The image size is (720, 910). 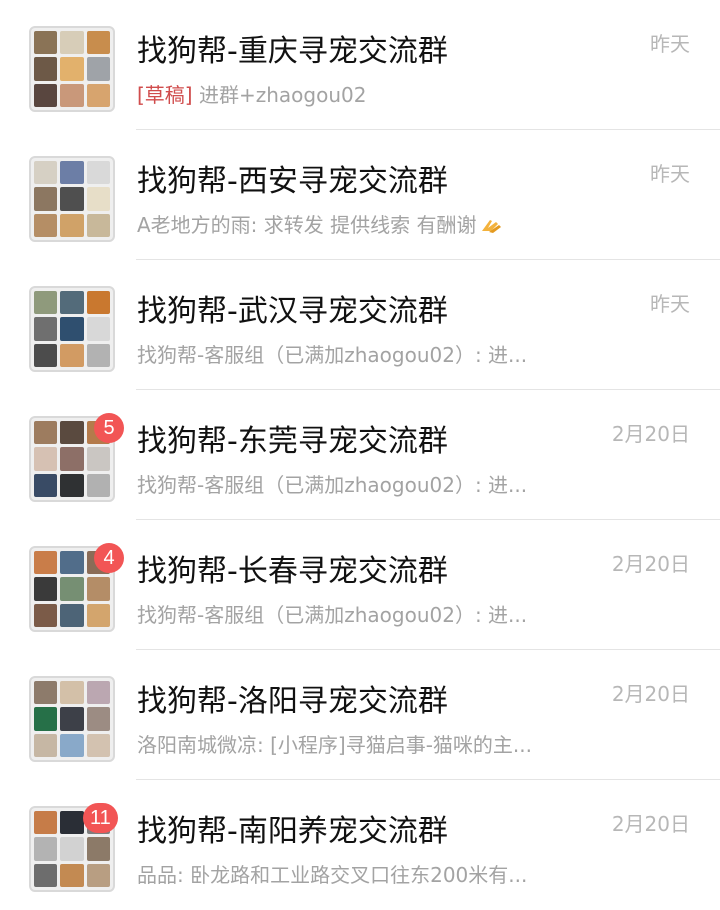 I want to click on chat-preview-text: 进群+zhaogou02, so click(x=282, y=95).